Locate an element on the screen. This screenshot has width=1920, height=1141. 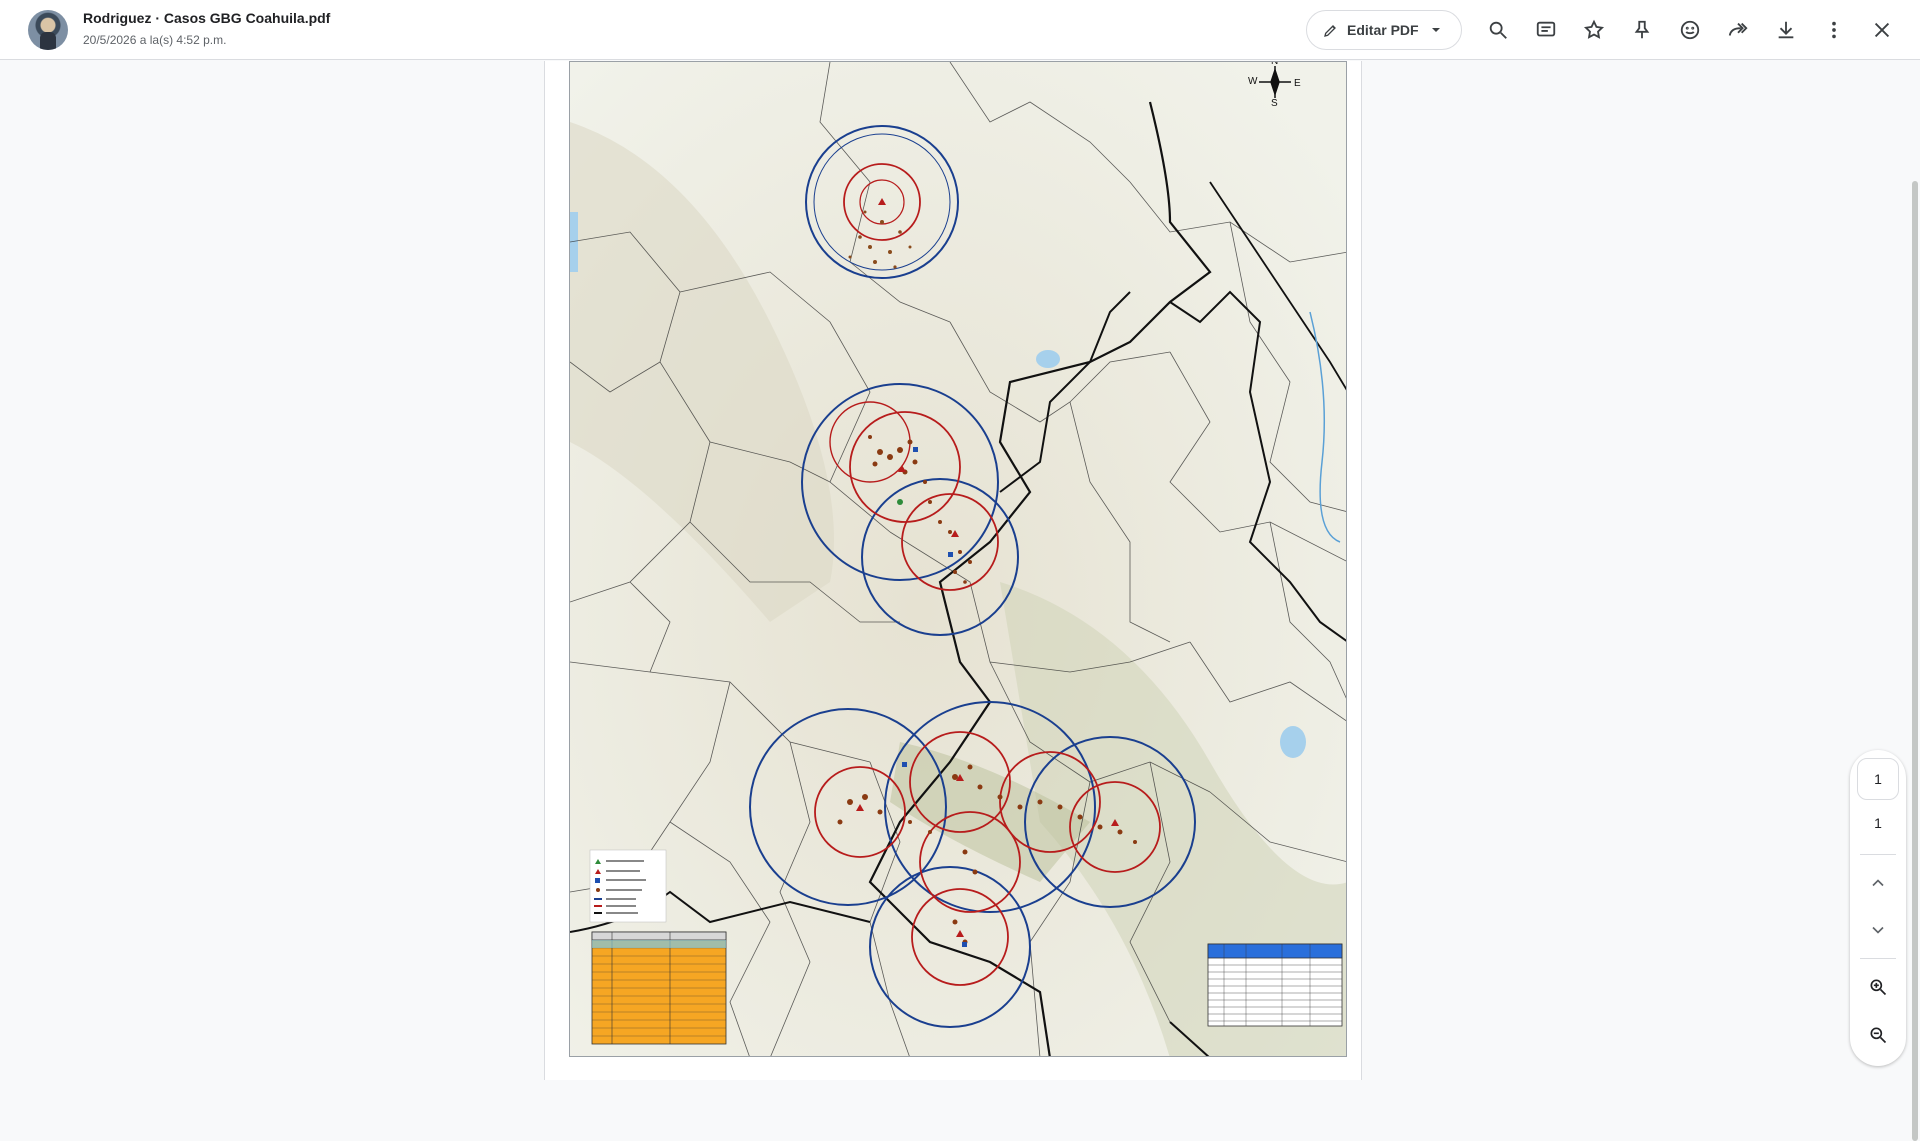
document-date: 20/5/2026 a la(s) 4:52 p.m. is located at coordinates (155, 40).